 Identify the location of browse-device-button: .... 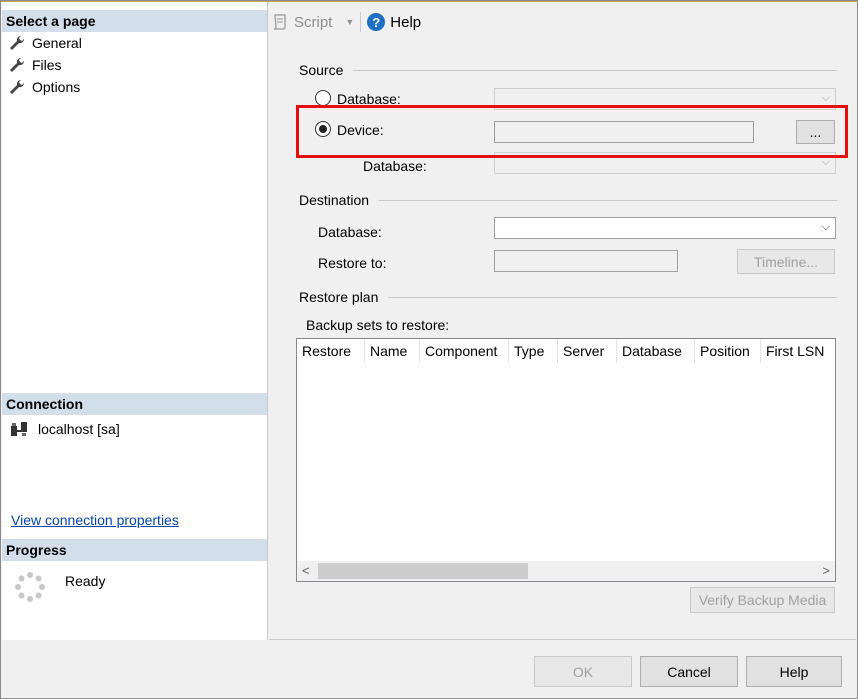
(815, 132).